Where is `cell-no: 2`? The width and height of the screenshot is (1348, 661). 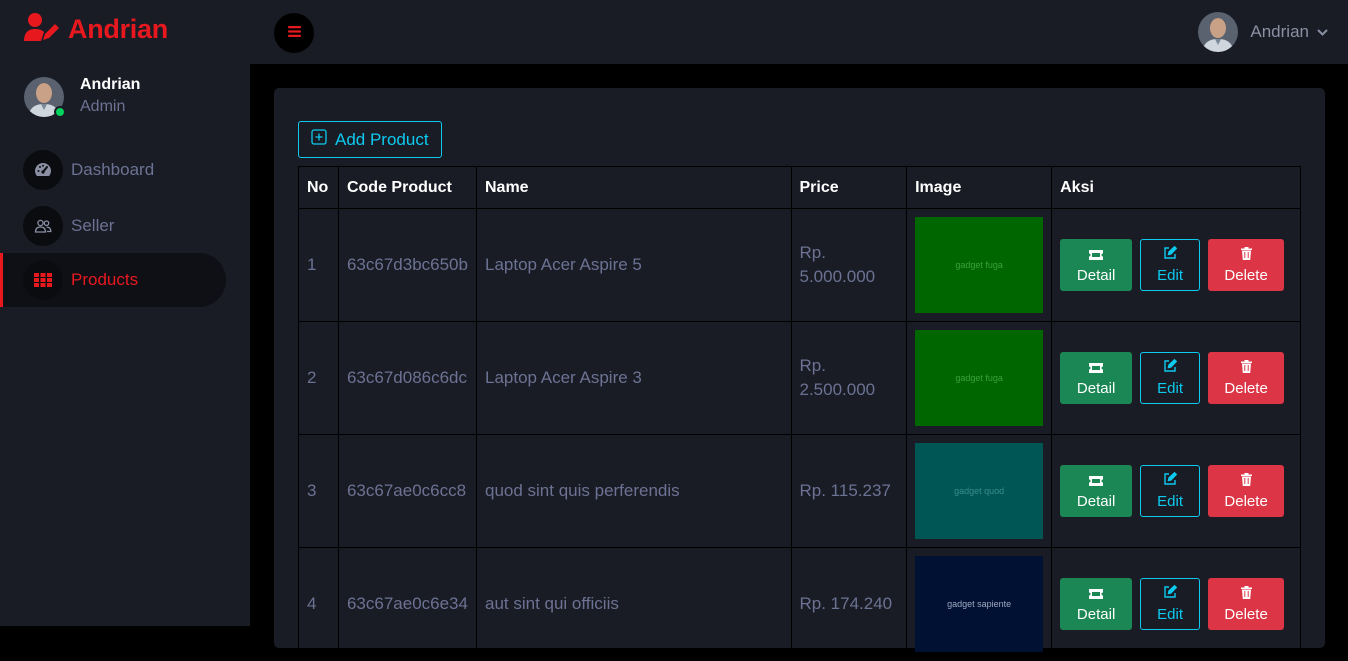 cell-no: 2 is located at coordinates (318, 378).